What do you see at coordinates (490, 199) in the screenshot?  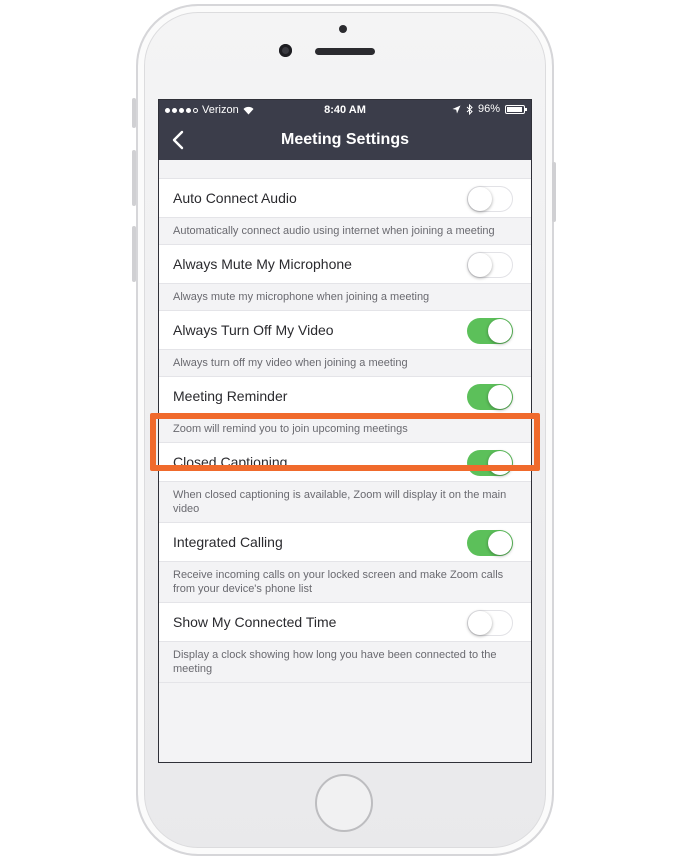 I see `auto-connect-audio-toggle` at bounding box center [490, 199].